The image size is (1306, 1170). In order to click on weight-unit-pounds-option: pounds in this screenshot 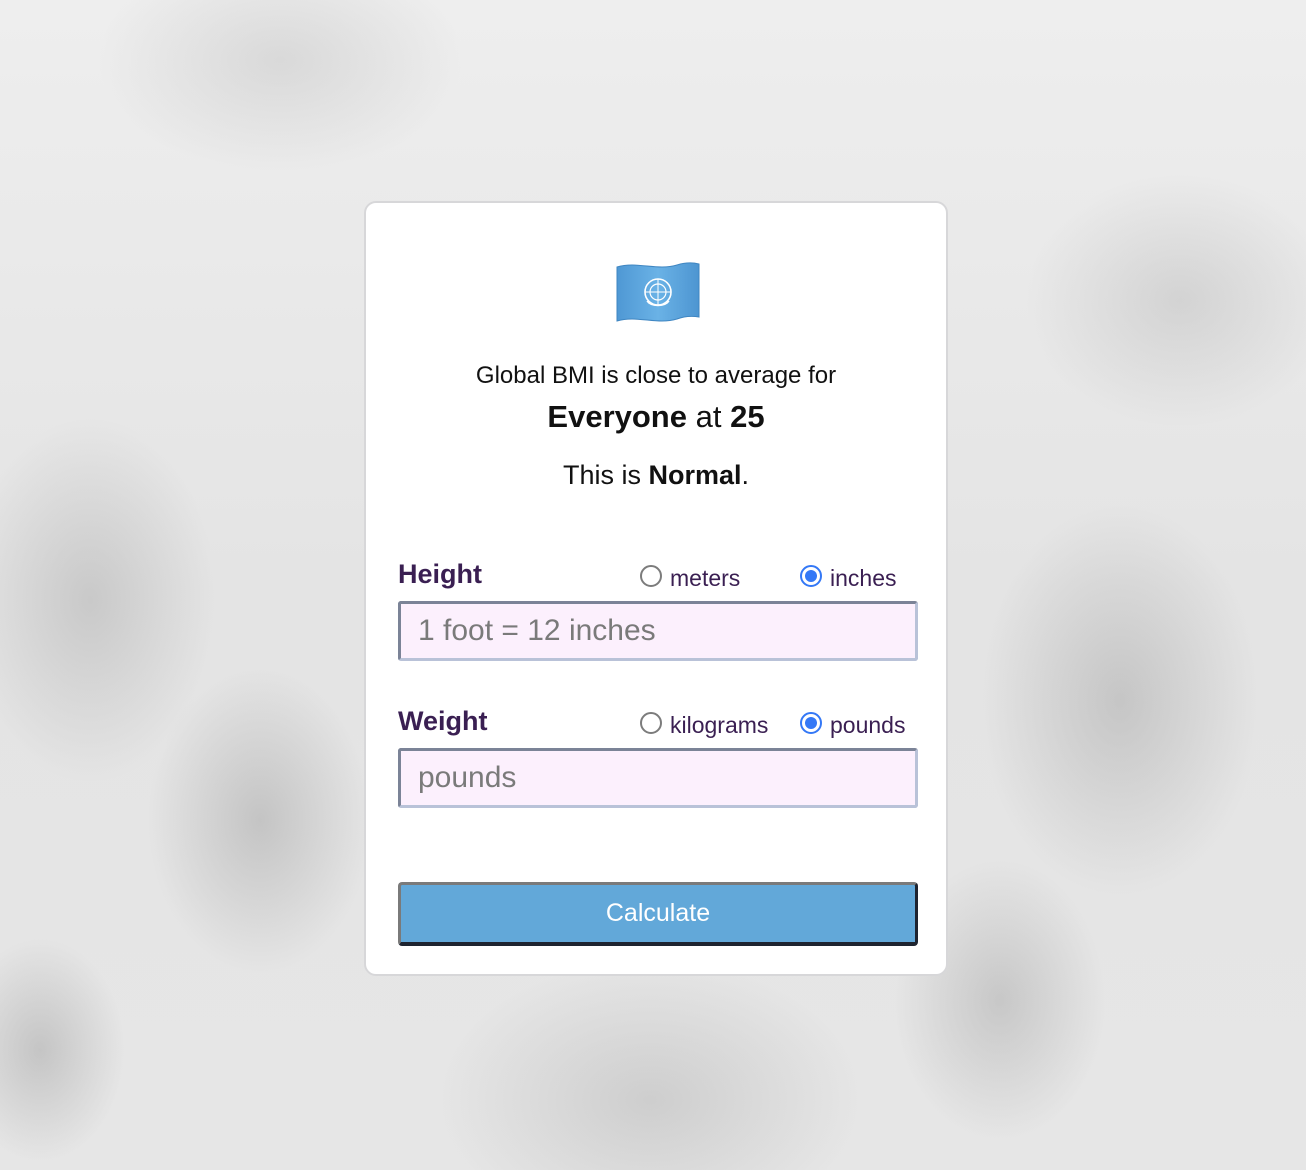, I will do `click(853, 725)`.